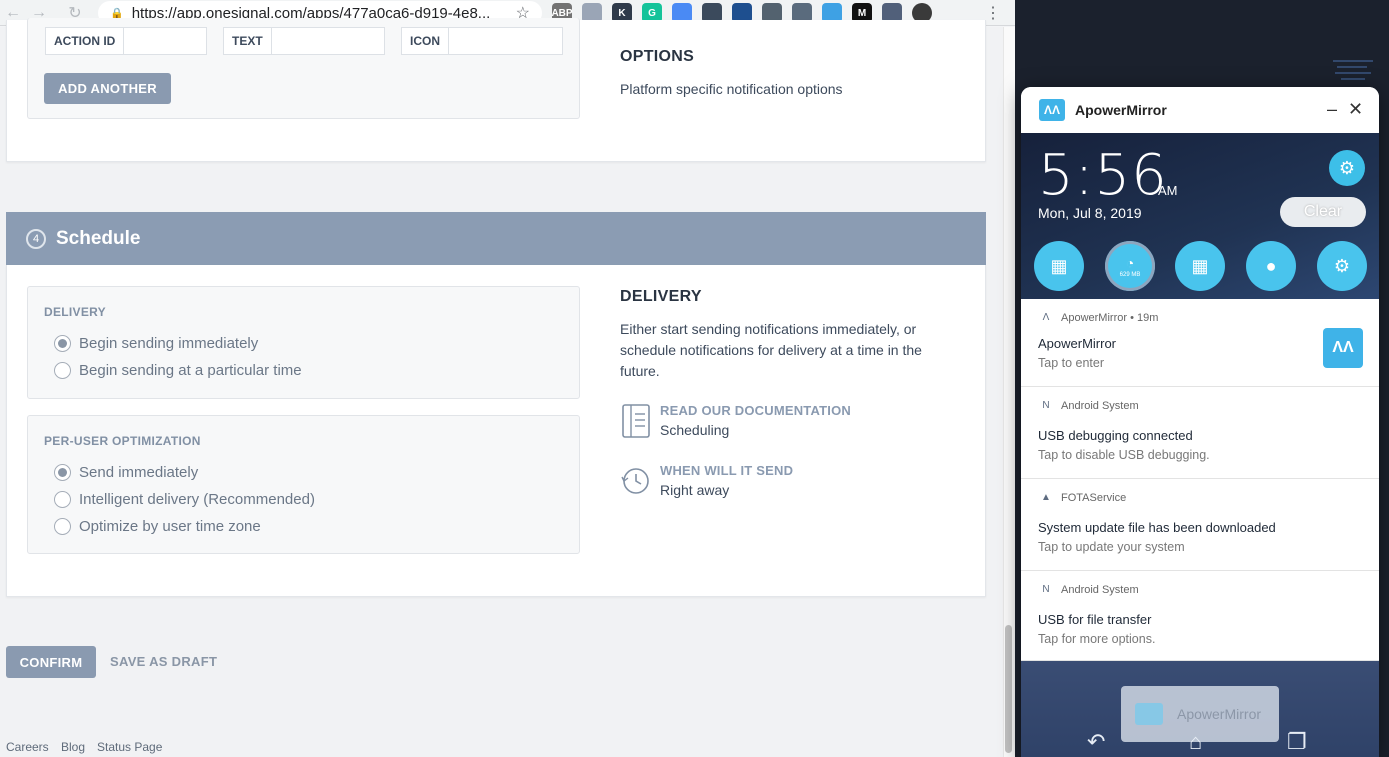  I want to click on apowermirror-large-icon: ΛΛ, so click(1343, 348).